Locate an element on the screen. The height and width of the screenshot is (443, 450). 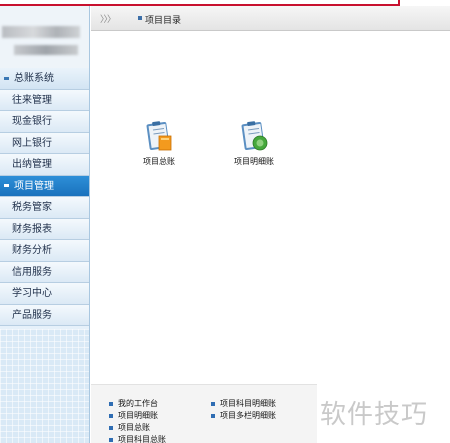
logo-blurred-subtext is located at coordinates (46, 50).